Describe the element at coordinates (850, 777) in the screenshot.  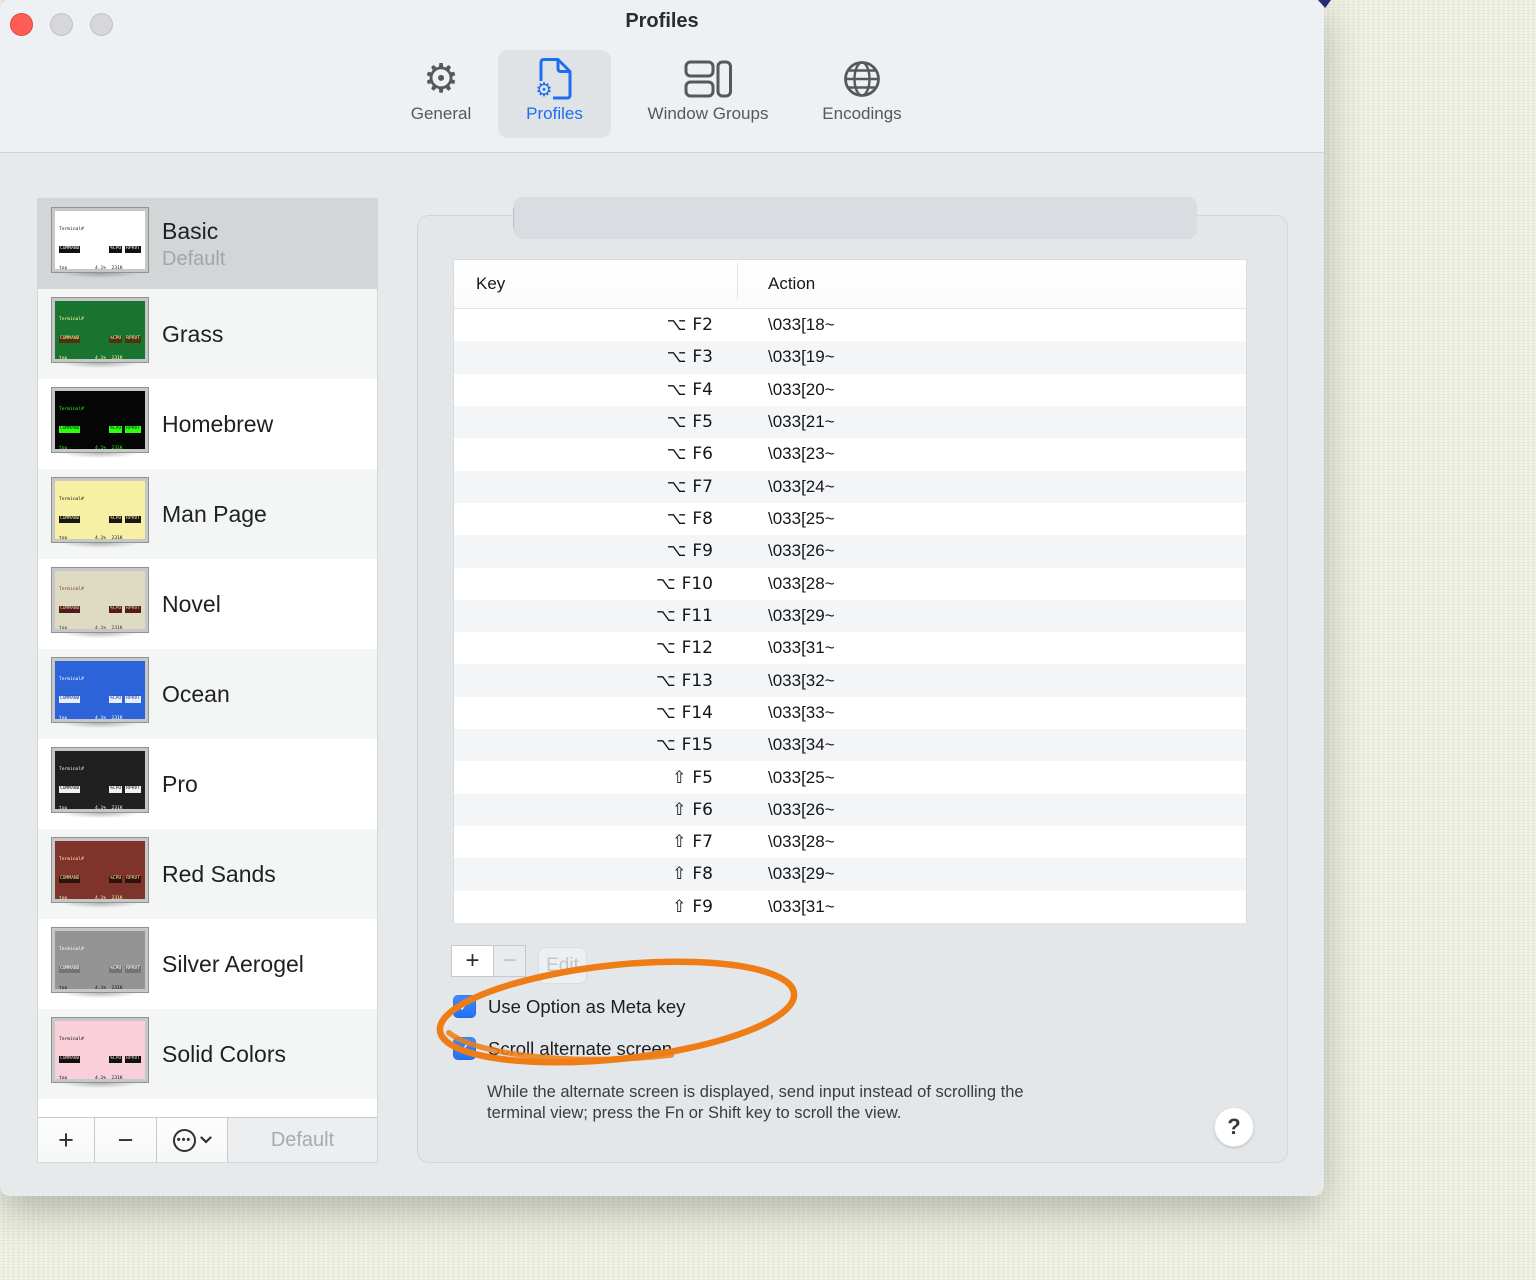
I see `key-binding-row: ⇧ F5 \033[25~` at that location.